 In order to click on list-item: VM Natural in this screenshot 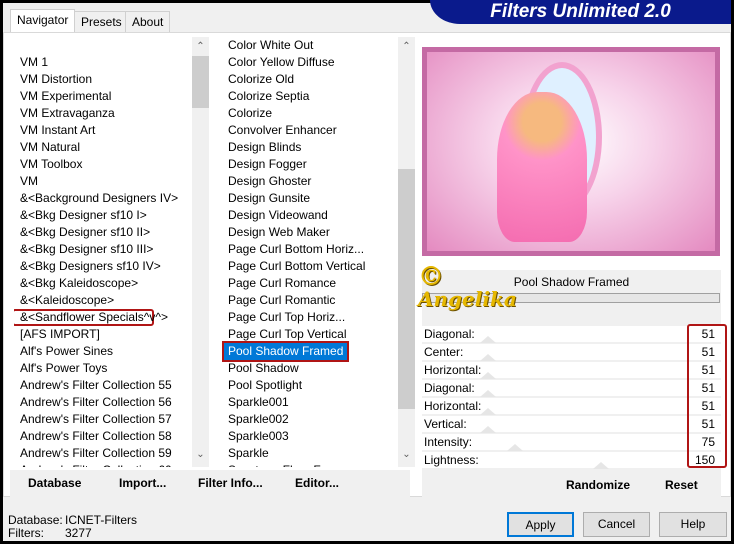, I will do `click(47, 147)`.